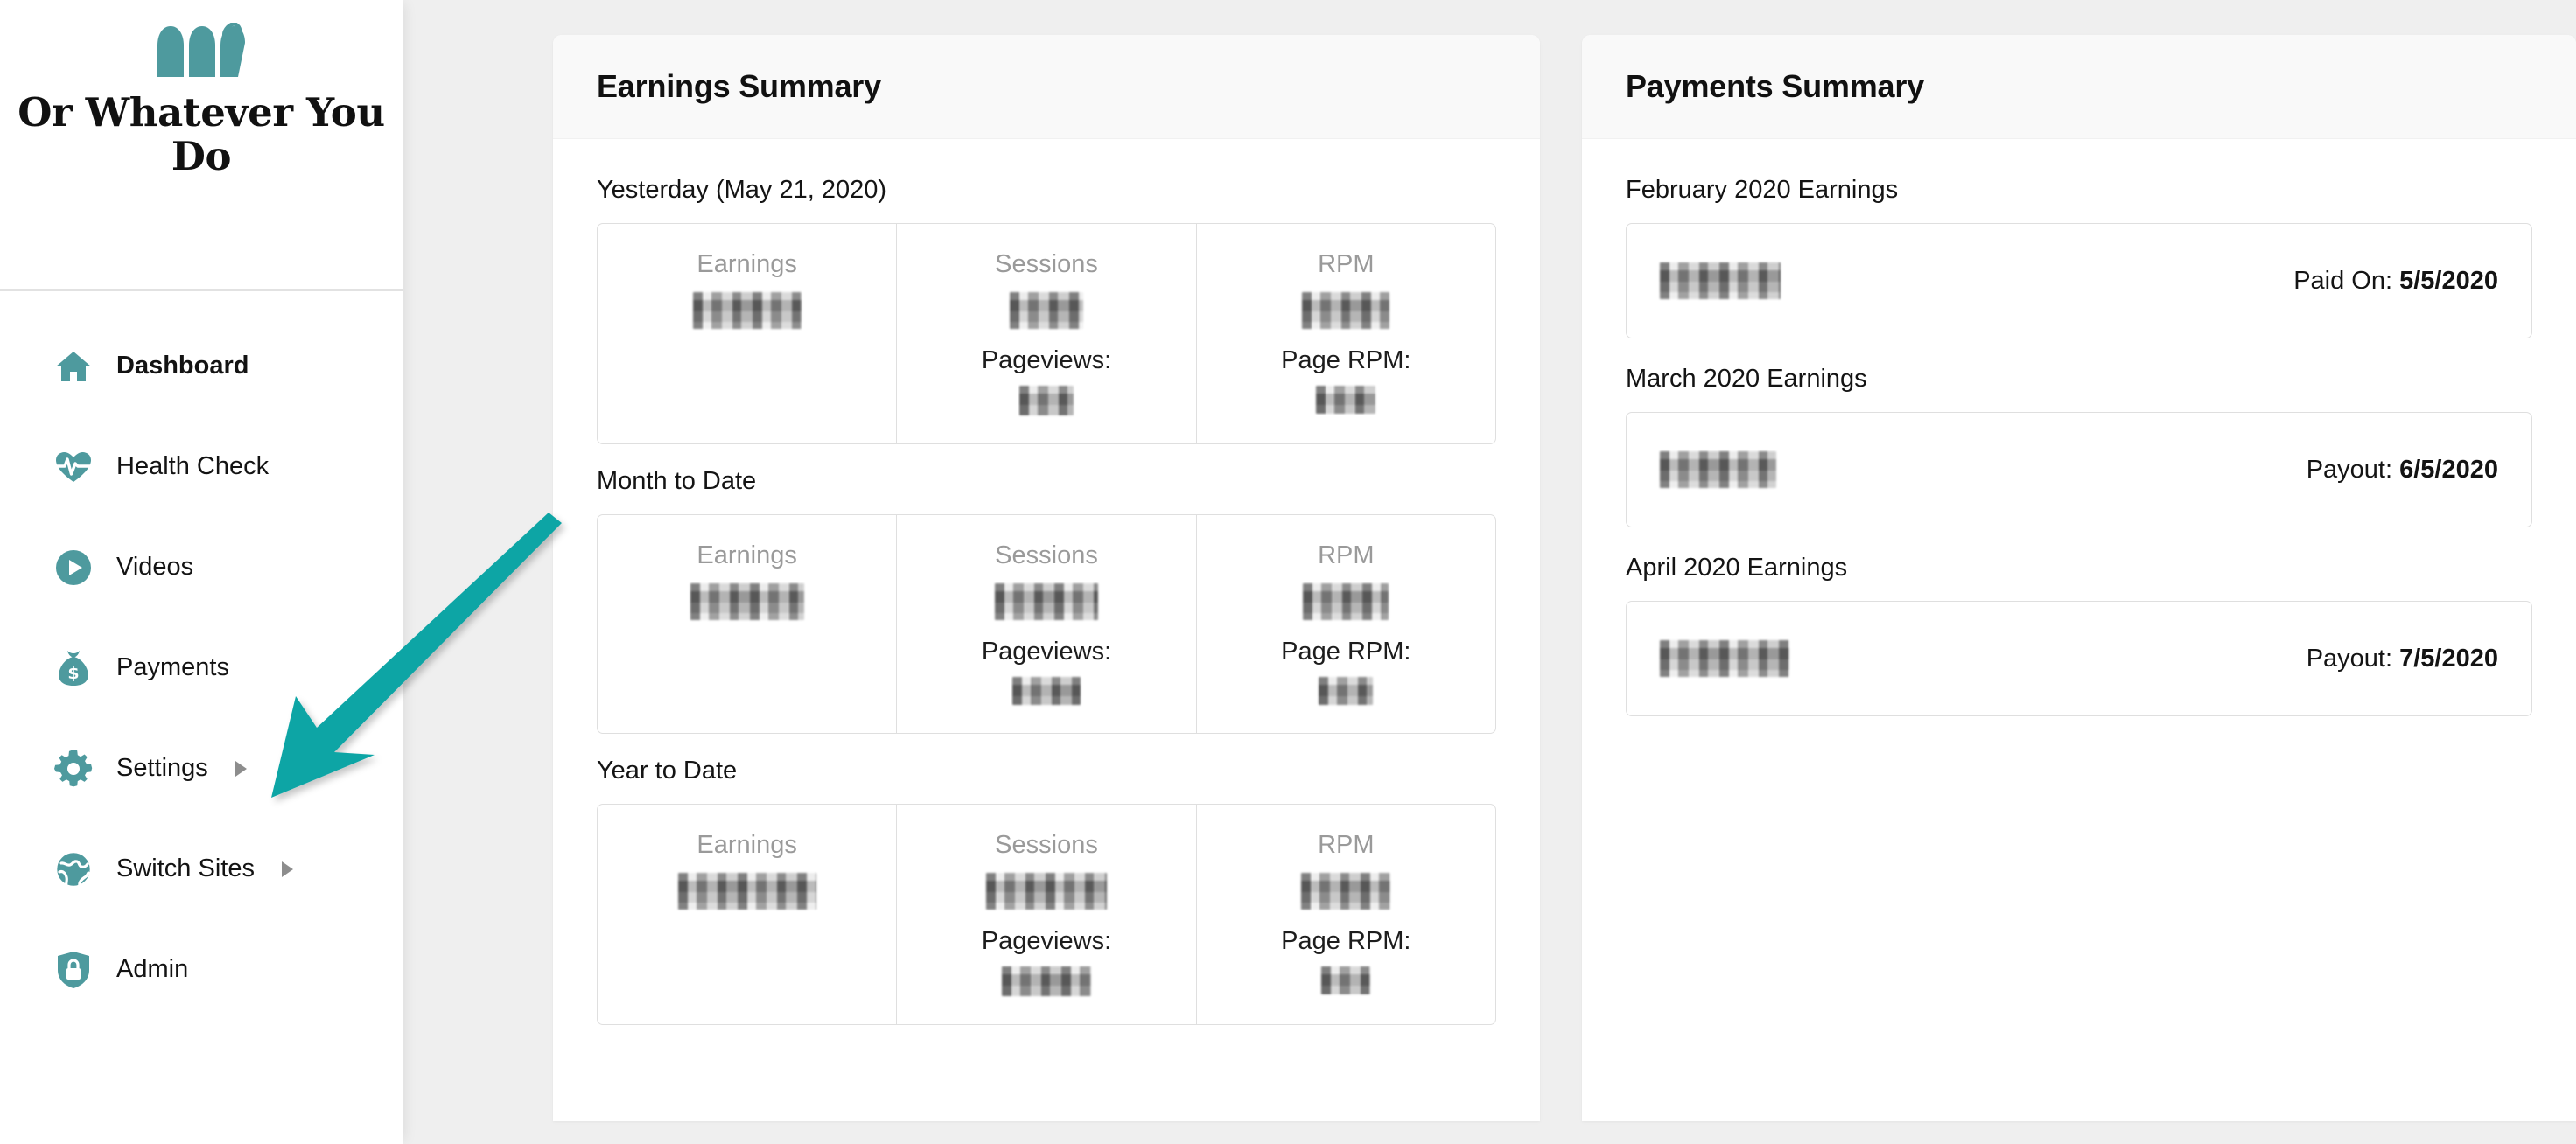  I want to click on period-label: Yesterday (May 21, 2020), so click(742, 190).